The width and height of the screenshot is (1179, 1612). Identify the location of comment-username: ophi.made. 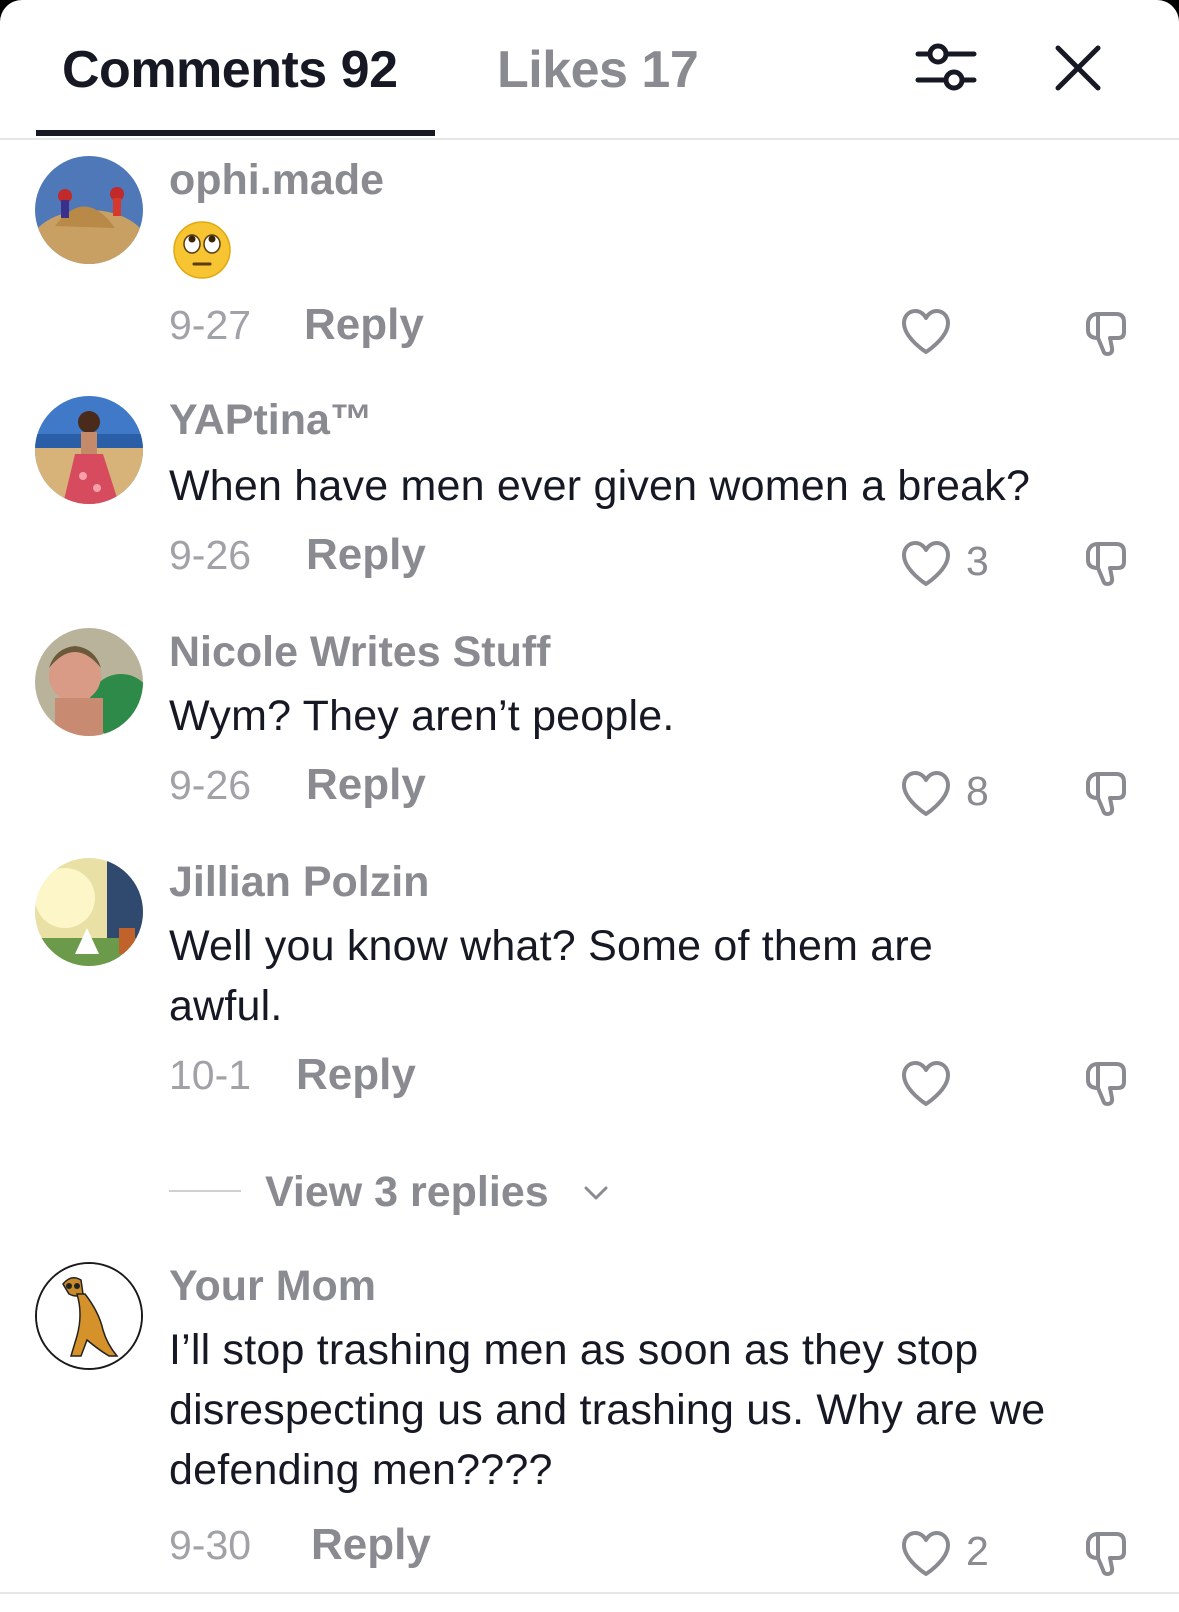
(276, 180).